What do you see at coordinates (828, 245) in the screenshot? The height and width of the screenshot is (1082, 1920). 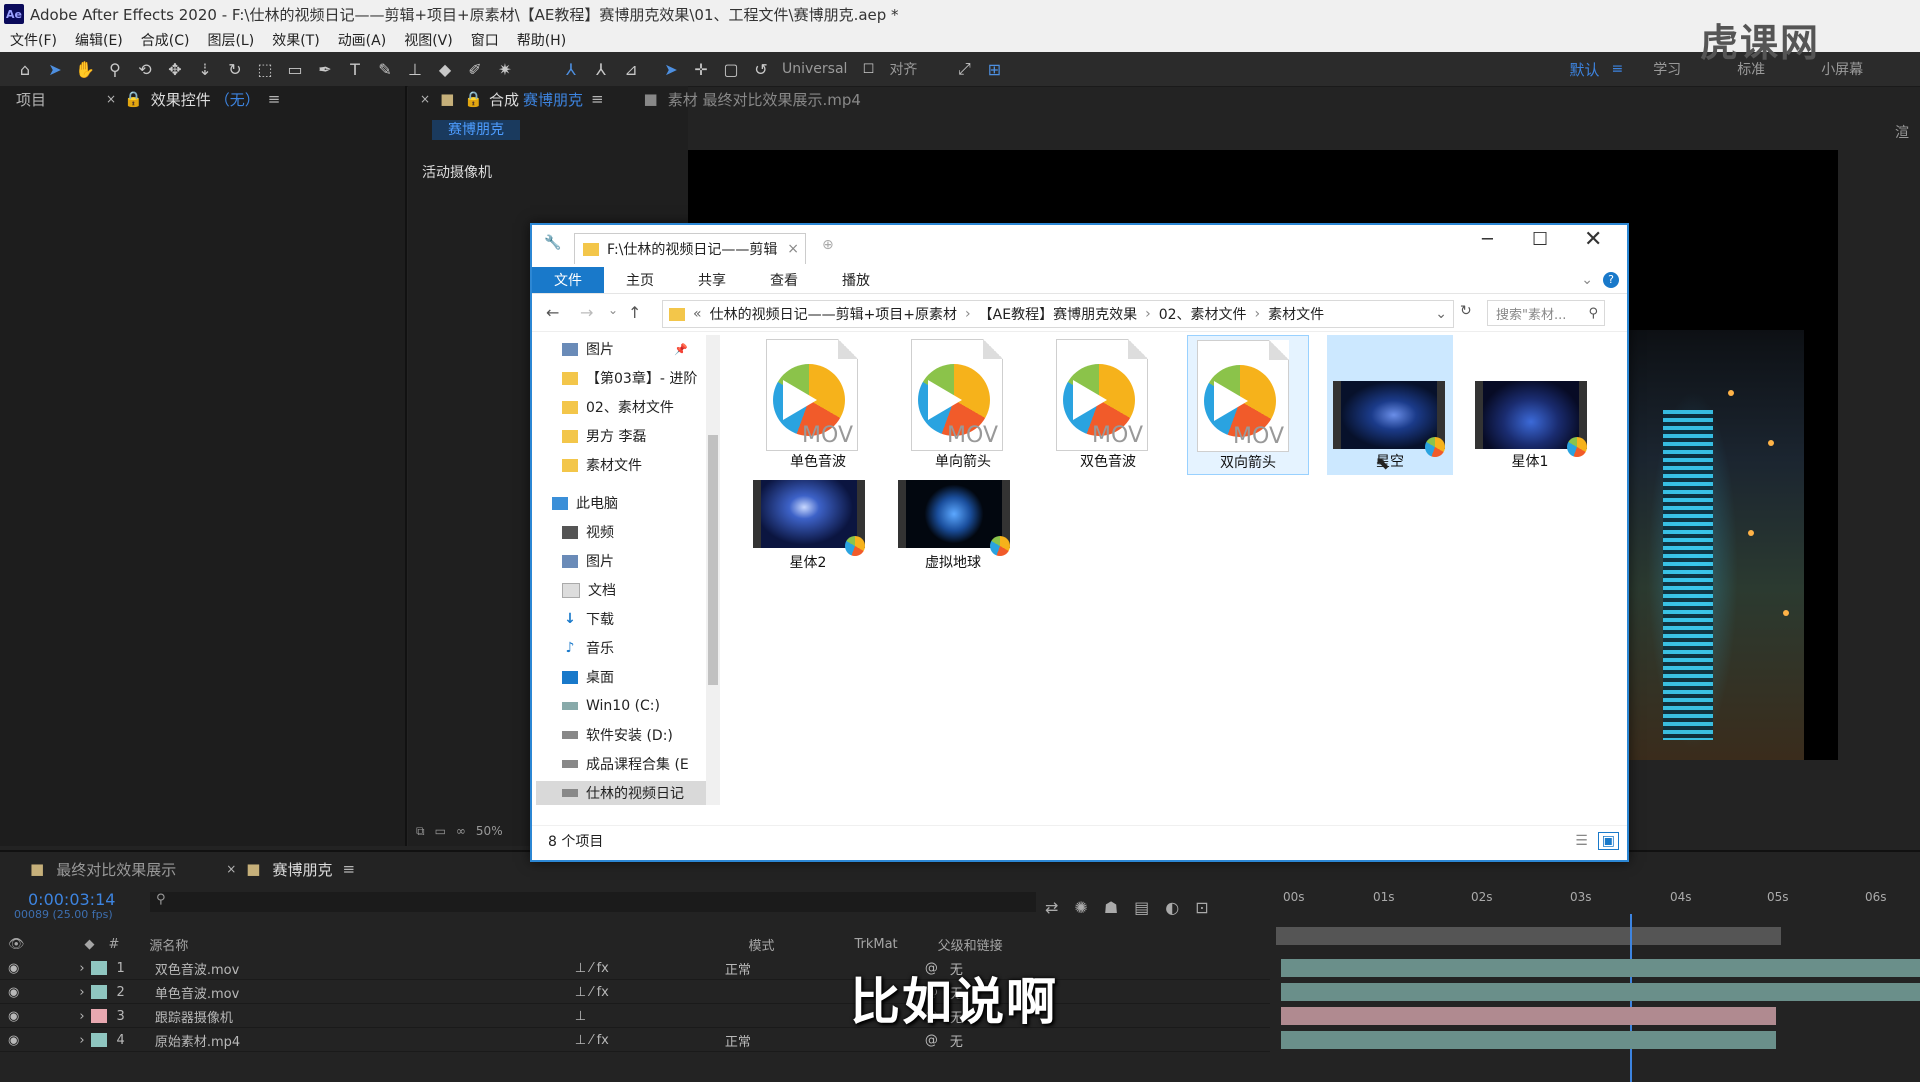 I see `new-tab-icon: ⊕` at bounding box center [828, 245].